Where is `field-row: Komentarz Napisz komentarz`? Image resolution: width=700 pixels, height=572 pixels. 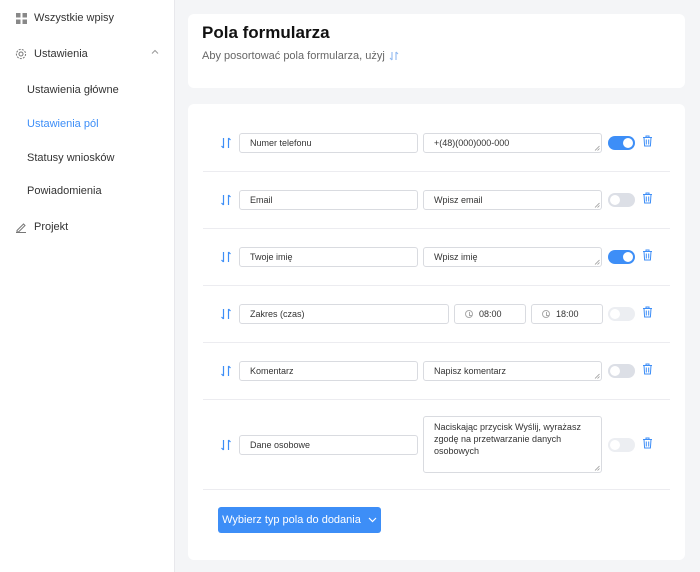 field-row: Komentarz Napisz komentarz is located at coordinates (436, 371).